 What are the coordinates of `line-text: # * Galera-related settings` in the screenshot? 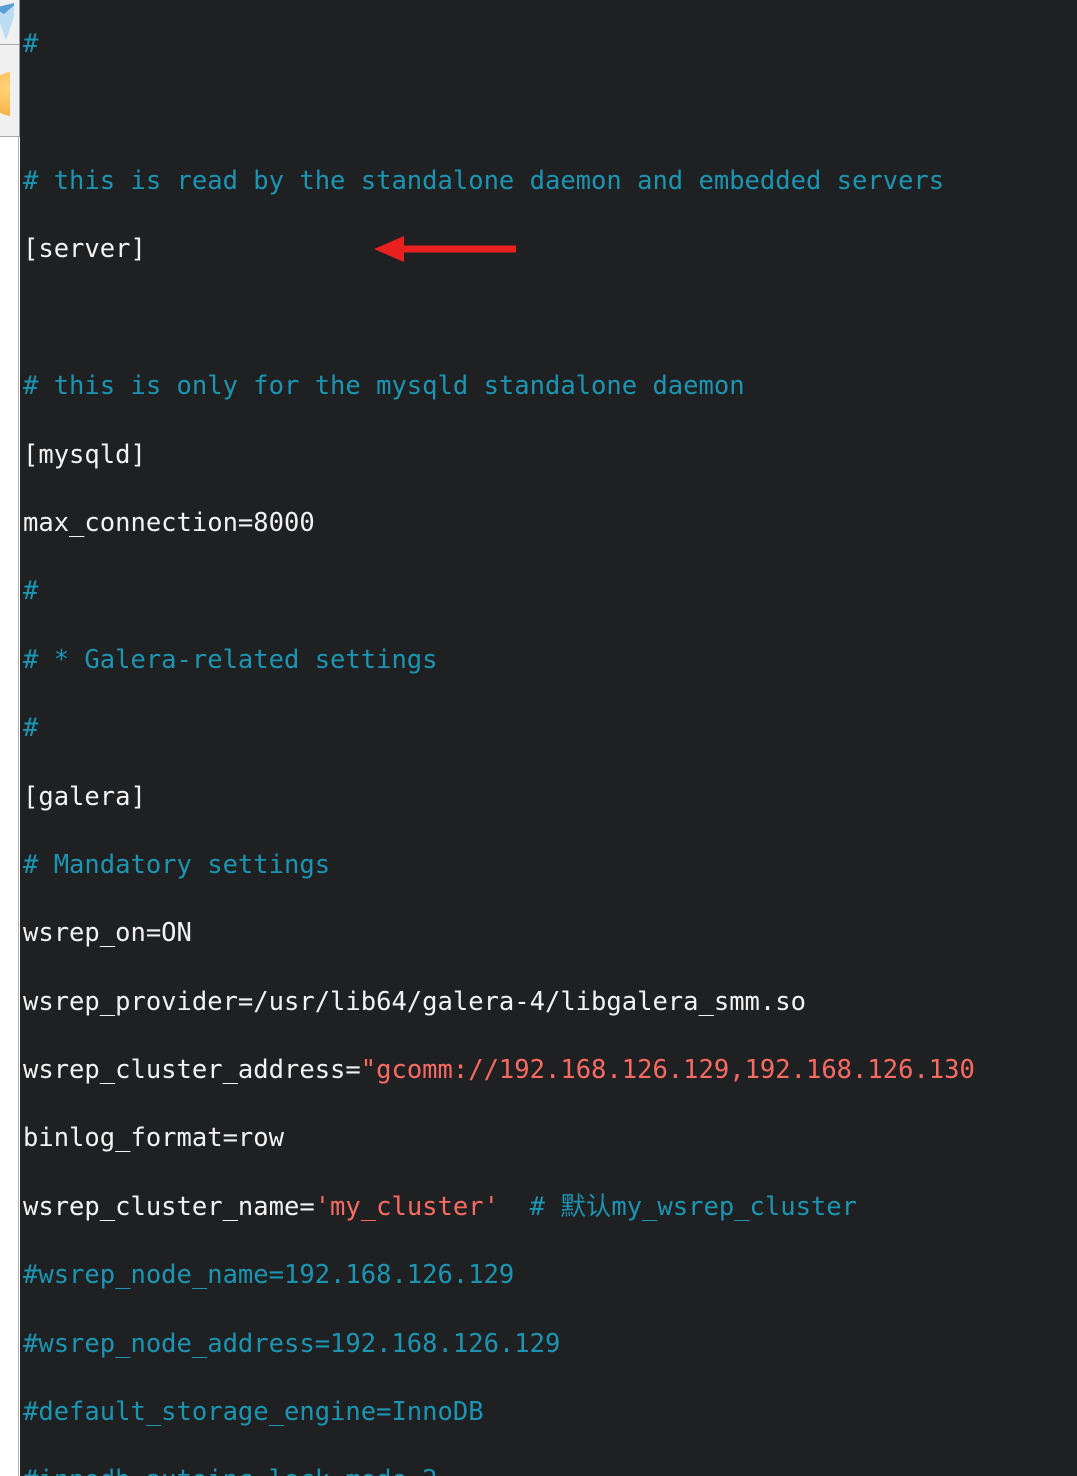 It's located at (230, 659).